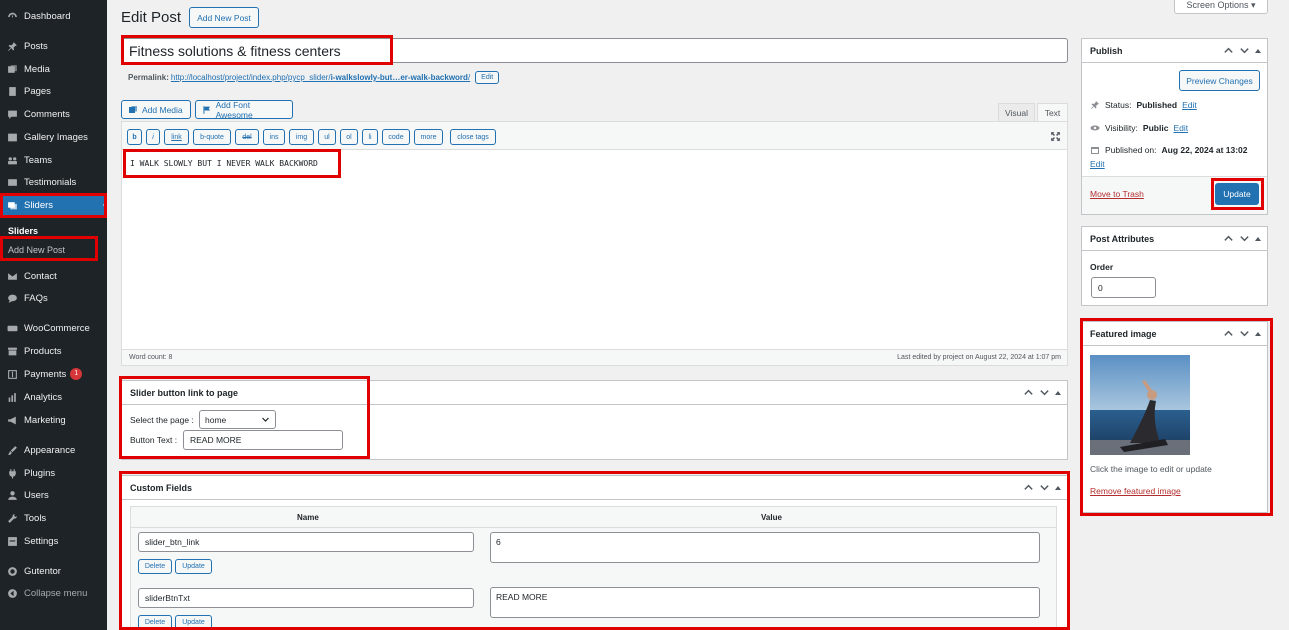  What do you see at coordinates (53, 518) in the screenshot?
I see `menu-tools: Tools` at bounding box center [53, 518].